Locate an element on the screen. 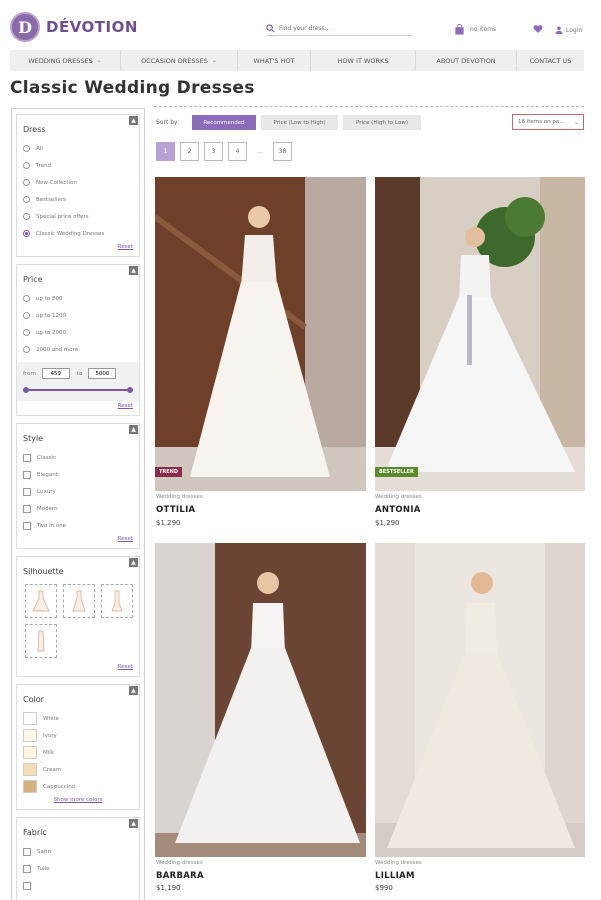  nav-about-devotion: ABOUT DEVOTION is located at coordinates (466, 60).